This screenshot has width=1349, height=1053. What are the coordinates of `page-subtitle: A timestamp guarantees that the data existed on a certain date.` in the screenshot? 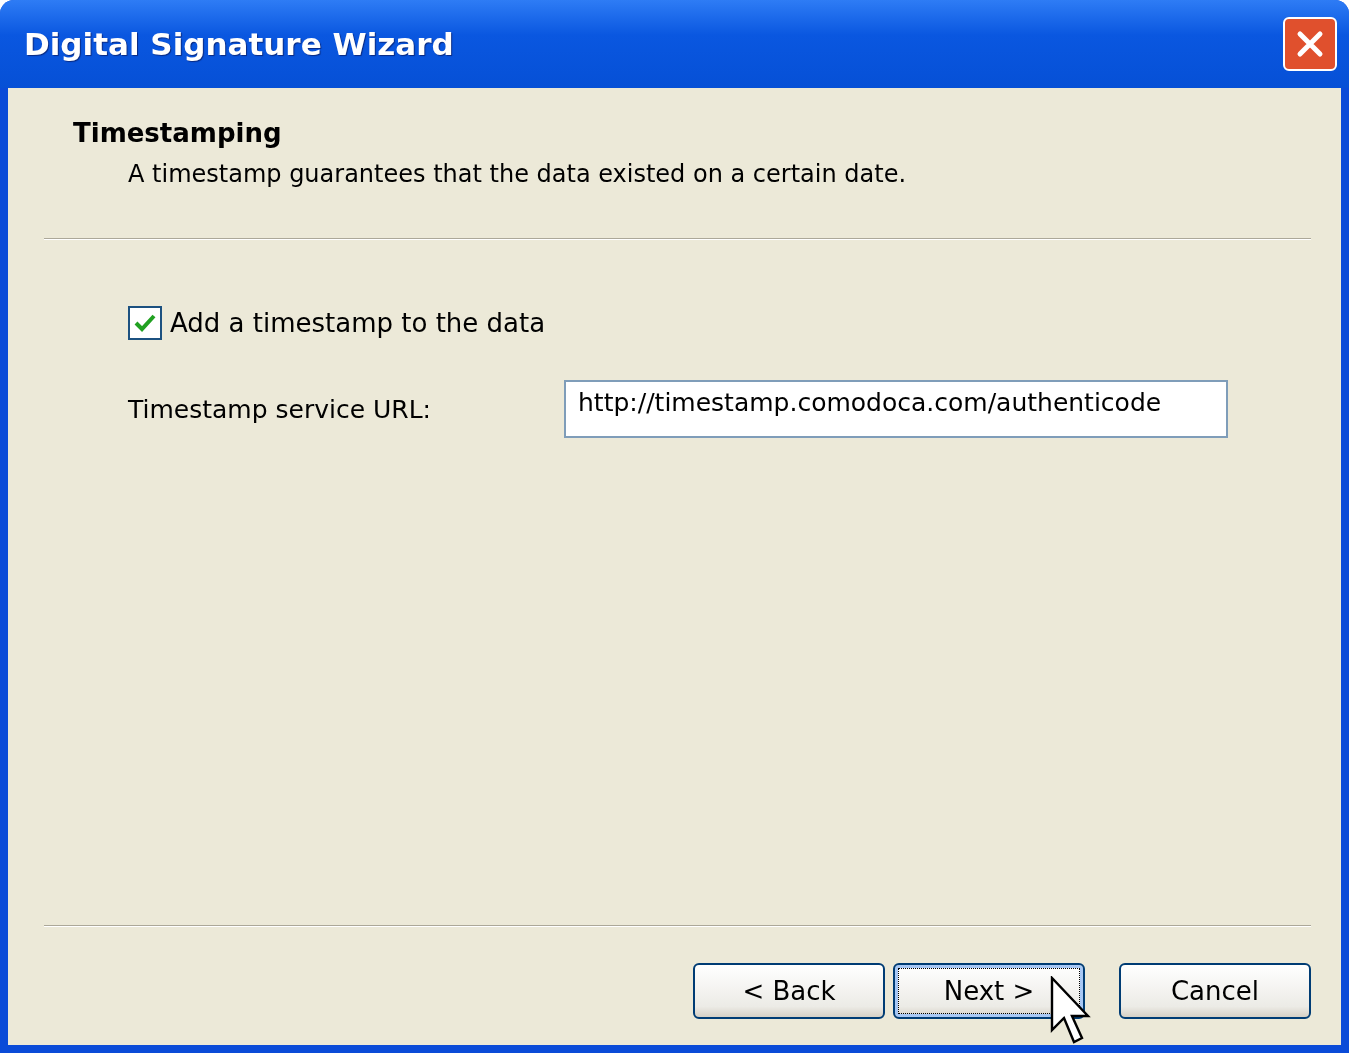 It's located at (517, 174).